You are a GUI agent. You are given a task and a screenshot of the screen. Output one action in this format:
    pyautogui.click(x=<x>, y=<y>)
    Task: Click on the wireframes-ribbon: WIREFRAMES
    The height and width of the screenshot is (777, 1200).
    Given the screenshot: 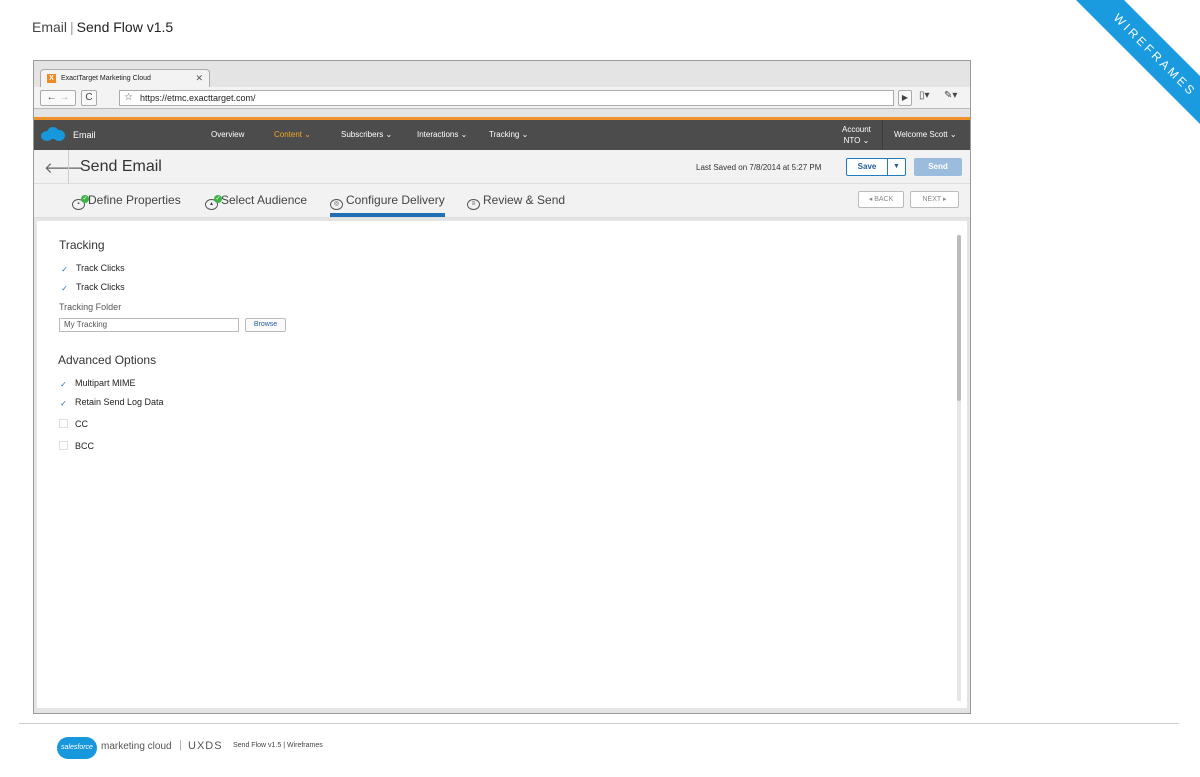 What is the action you would take?
    pyautogui.click(x=1125, y=75)
    